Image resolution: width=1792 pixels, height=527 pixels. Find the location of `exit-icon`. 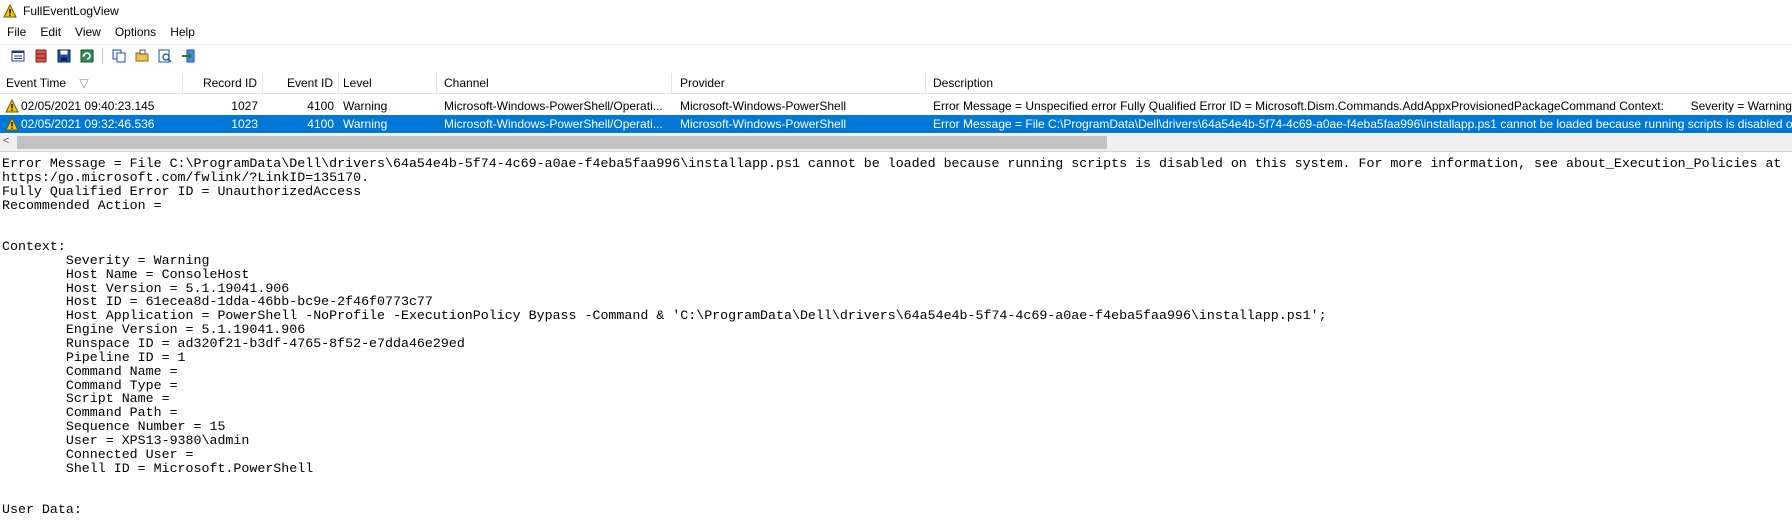

exit-icon is located at coordinates (188, 56).